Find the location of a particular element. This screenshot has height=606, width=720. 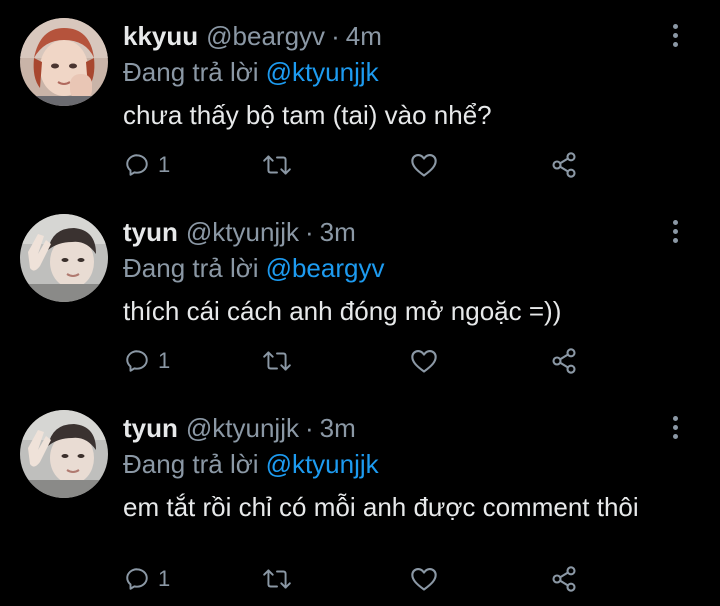

user-handle: @beargyv is located at coordinates (265, 36).